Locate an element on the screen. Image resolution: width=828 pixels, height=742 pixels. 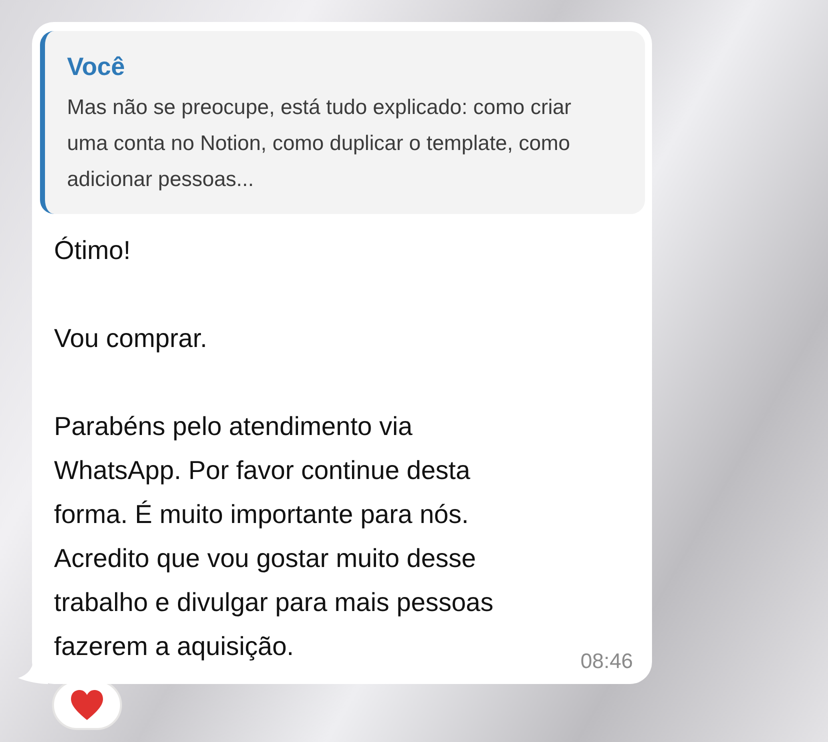
heart-icon is located at coordinates (87, 705).